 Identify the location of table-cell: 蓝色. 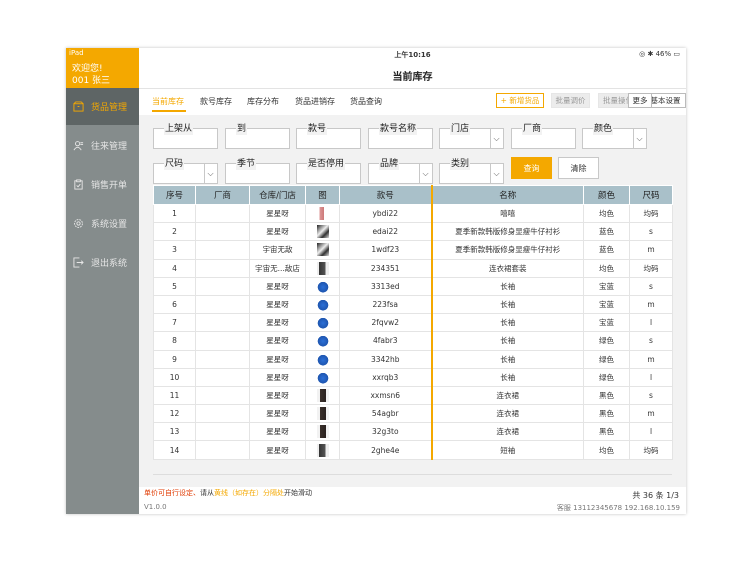
(606, 250).